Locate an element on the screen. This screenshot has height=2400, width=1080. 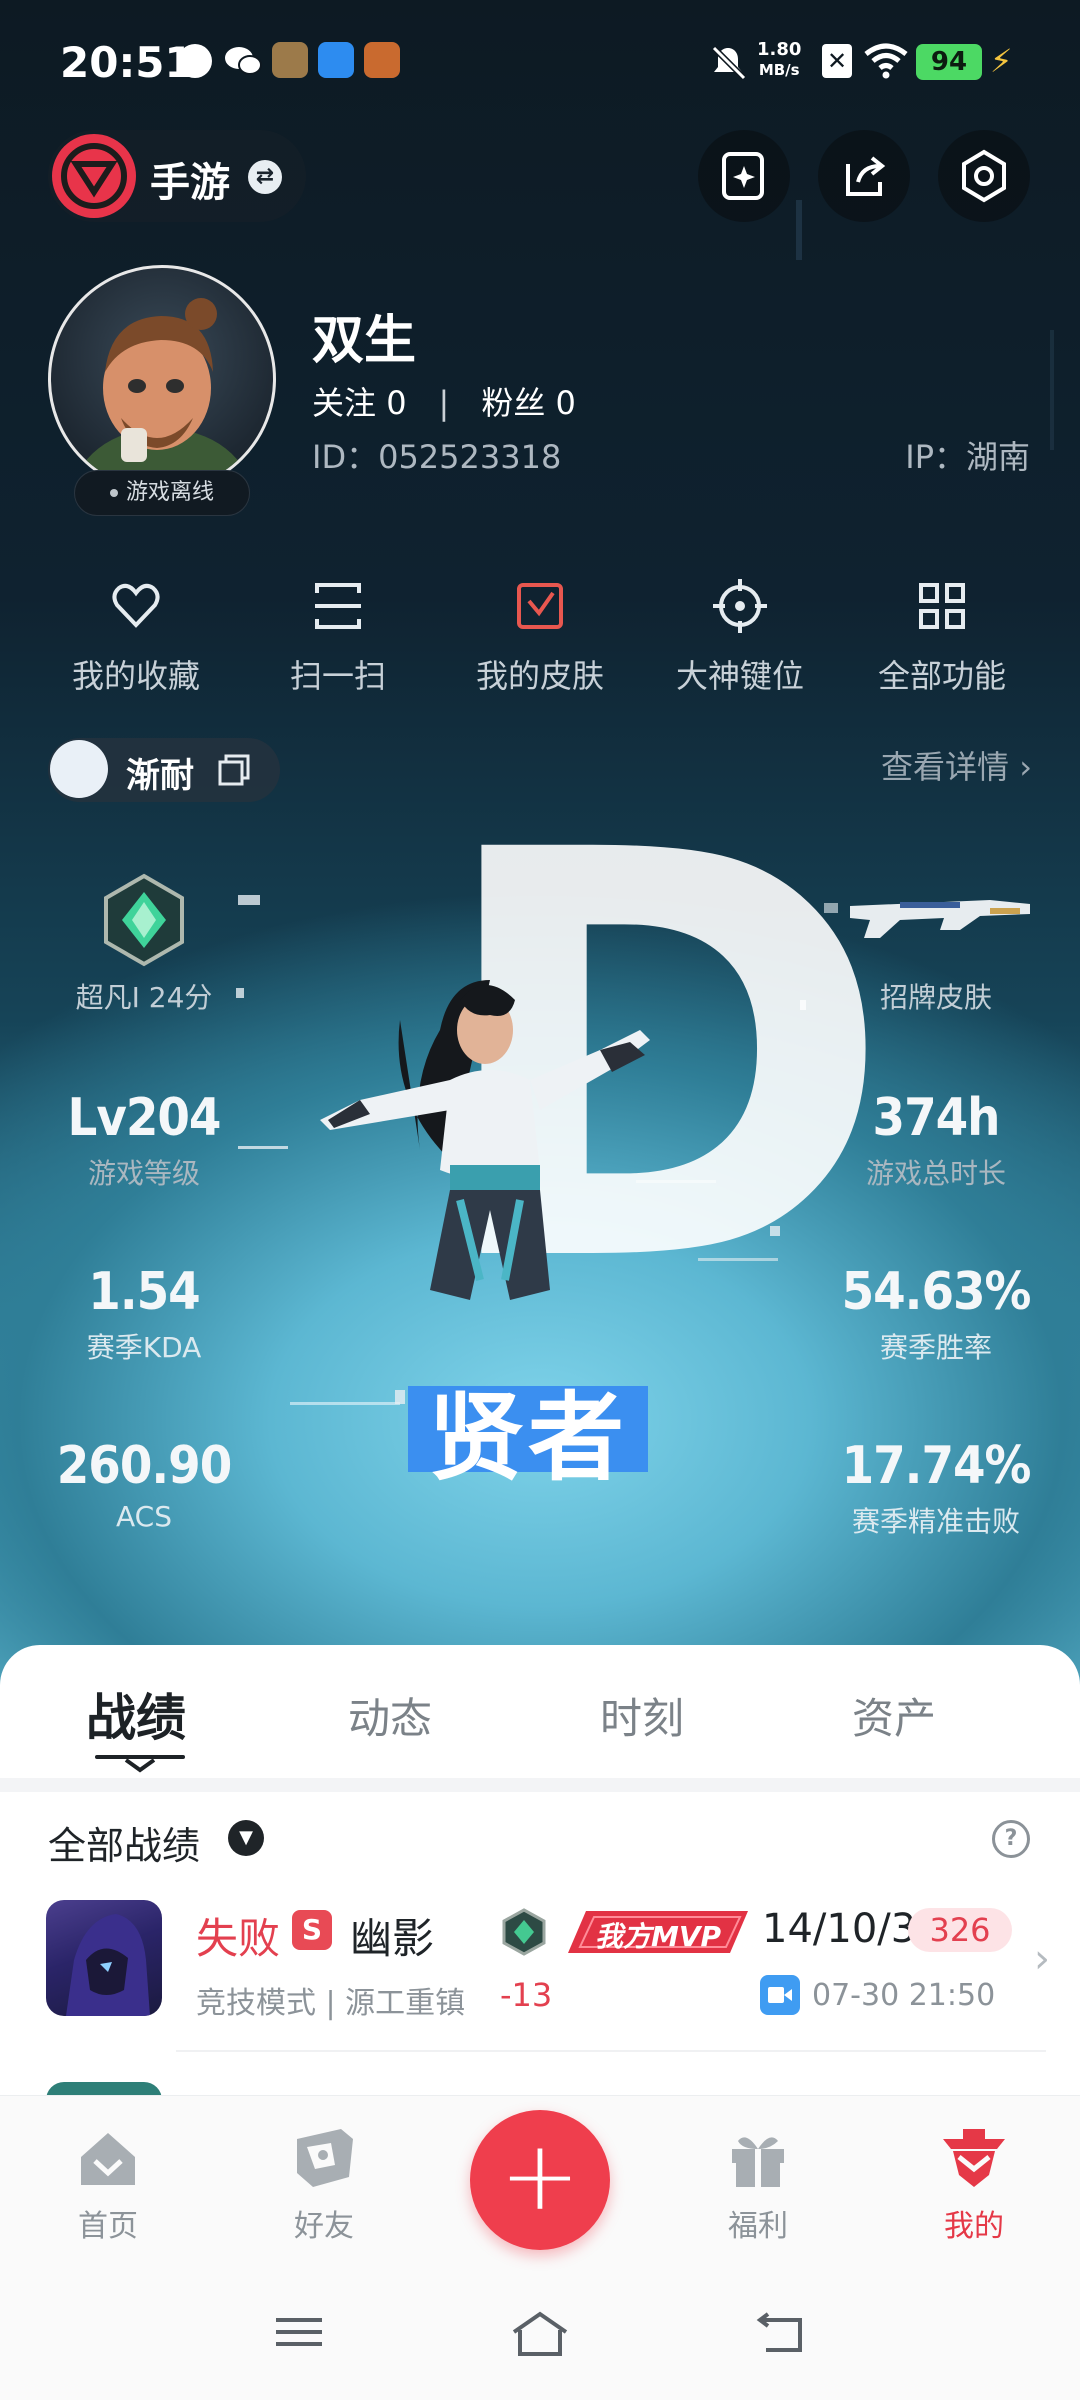
view-details-link: 查看详情 › is located at coordinates (956, 765).